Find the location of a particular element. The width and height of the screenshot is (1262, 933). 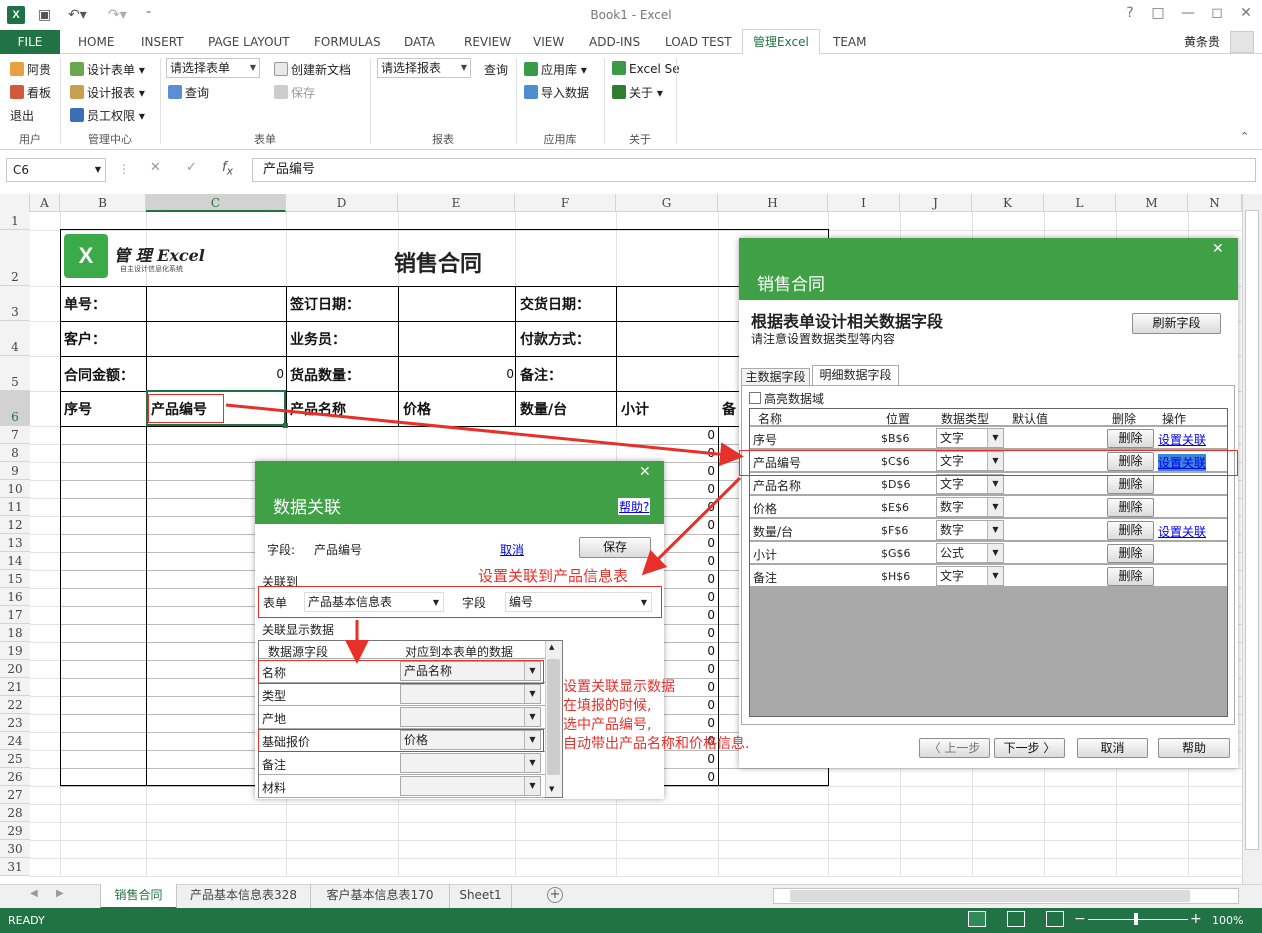

vertical-scrollbar-thumb is located at coordinates (1252, 530).